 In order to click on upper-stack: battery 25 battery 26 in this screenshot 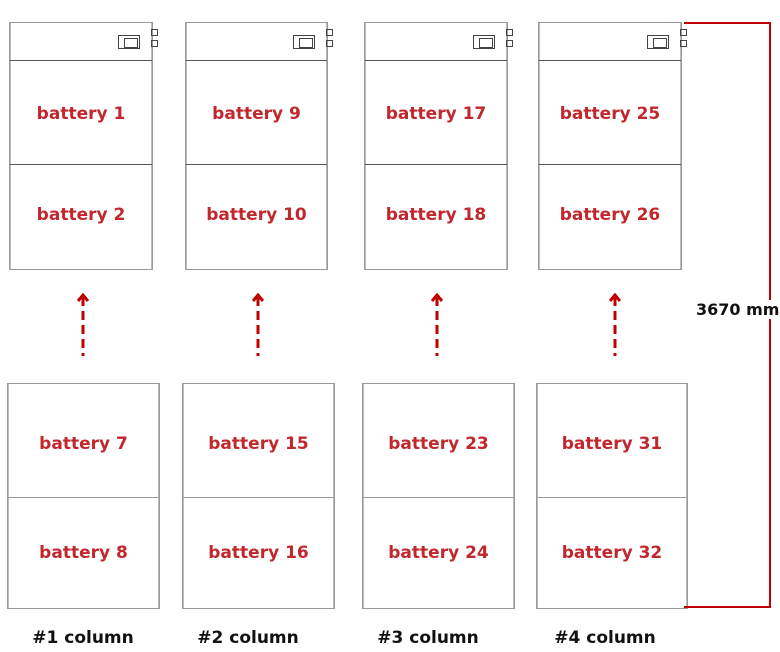, I will do `click(612, 146)`.